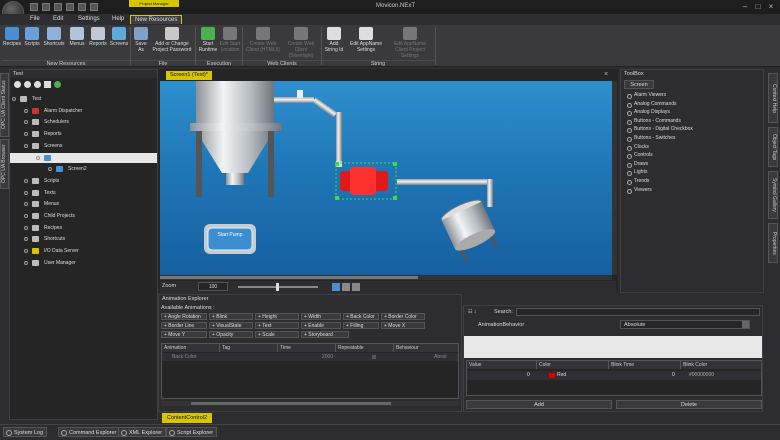 The width and height of the screenshot is (780, 440). What do you see at coordinates (98, 37) in the screenshot?
I see `ribbon-button-reports: Reports` at bounding box center [98, 37].